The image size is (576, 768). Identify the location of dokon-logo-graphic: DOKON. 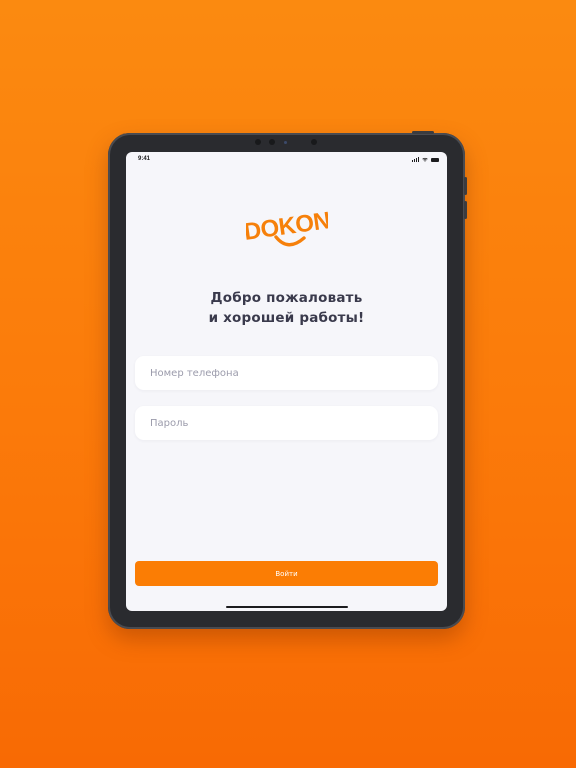
(287, 227).